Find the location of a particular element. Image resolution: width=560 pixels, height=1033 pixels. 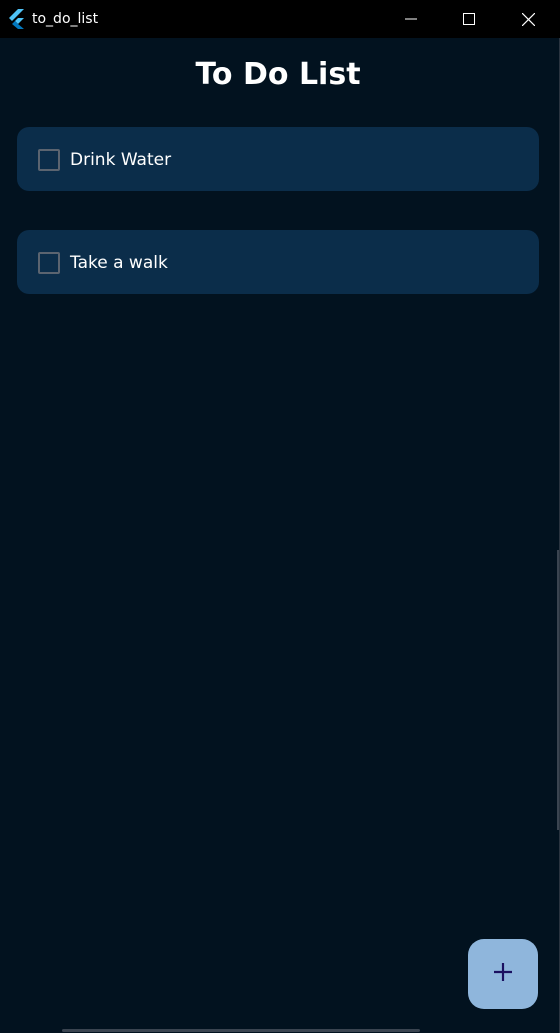

plus-icon is located at coordinates (503, 974).